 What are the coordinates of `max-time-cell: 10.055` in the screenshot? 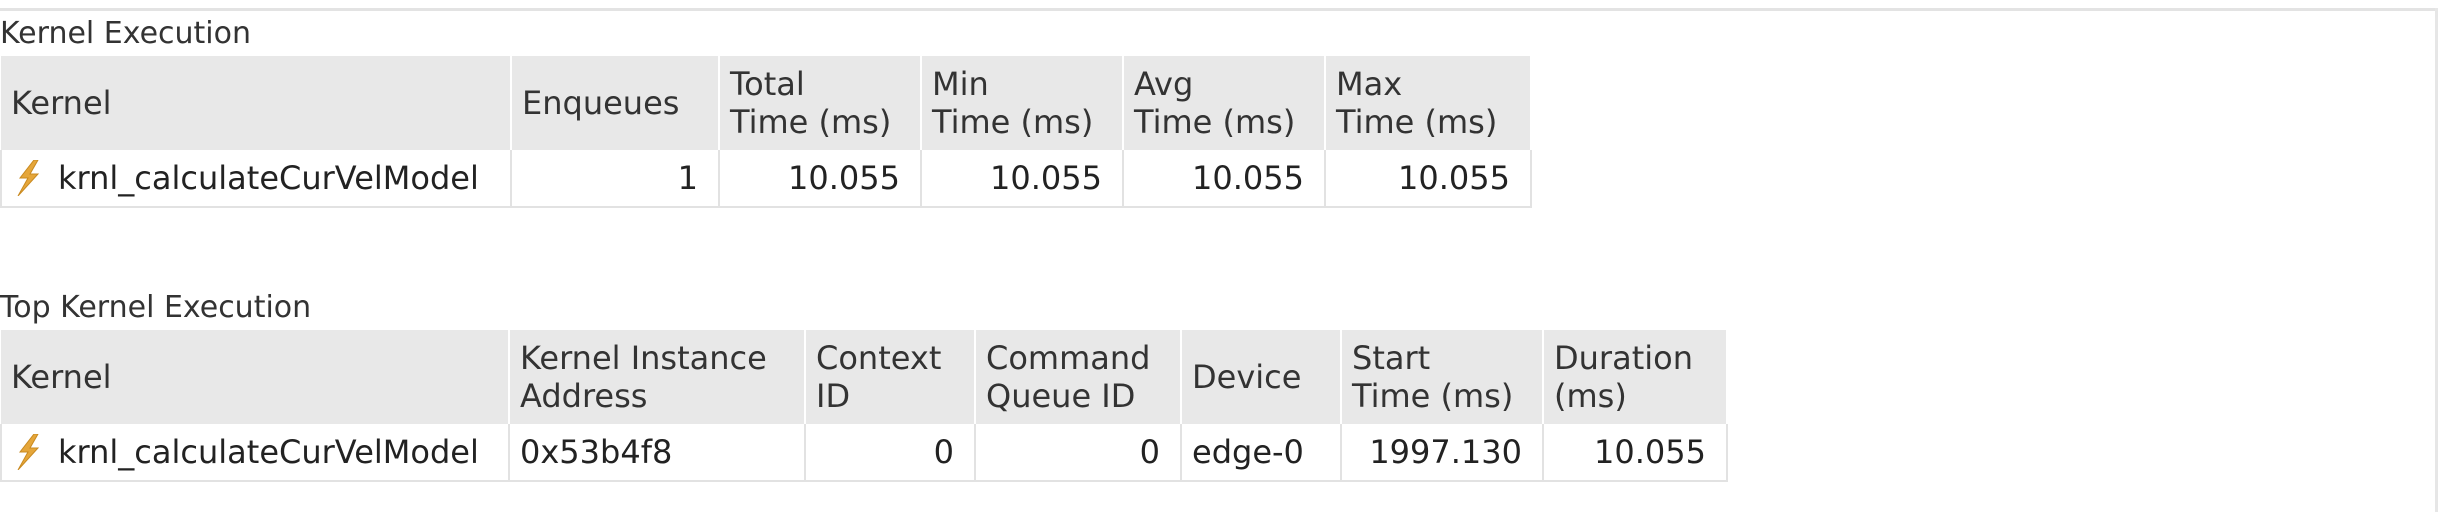 It's located at (1428, 179).